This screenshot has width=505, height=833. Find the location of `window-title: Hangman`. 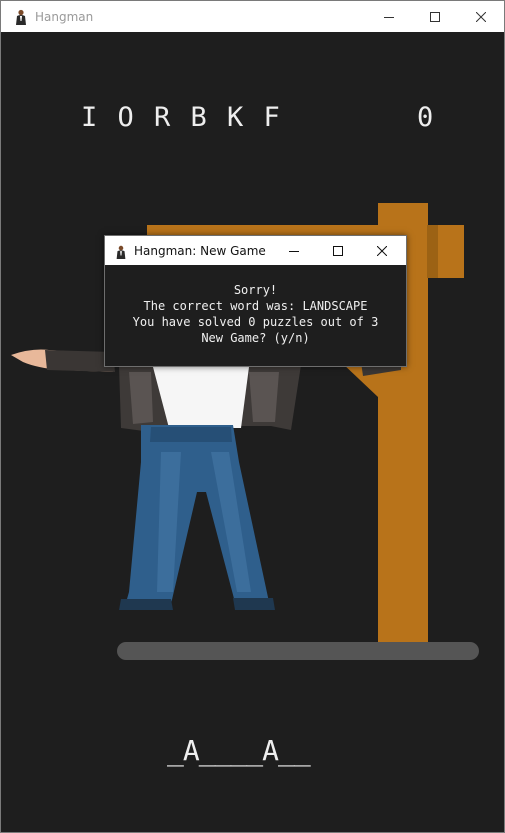

window-title: Hangman is located at coordinates (64, 16).